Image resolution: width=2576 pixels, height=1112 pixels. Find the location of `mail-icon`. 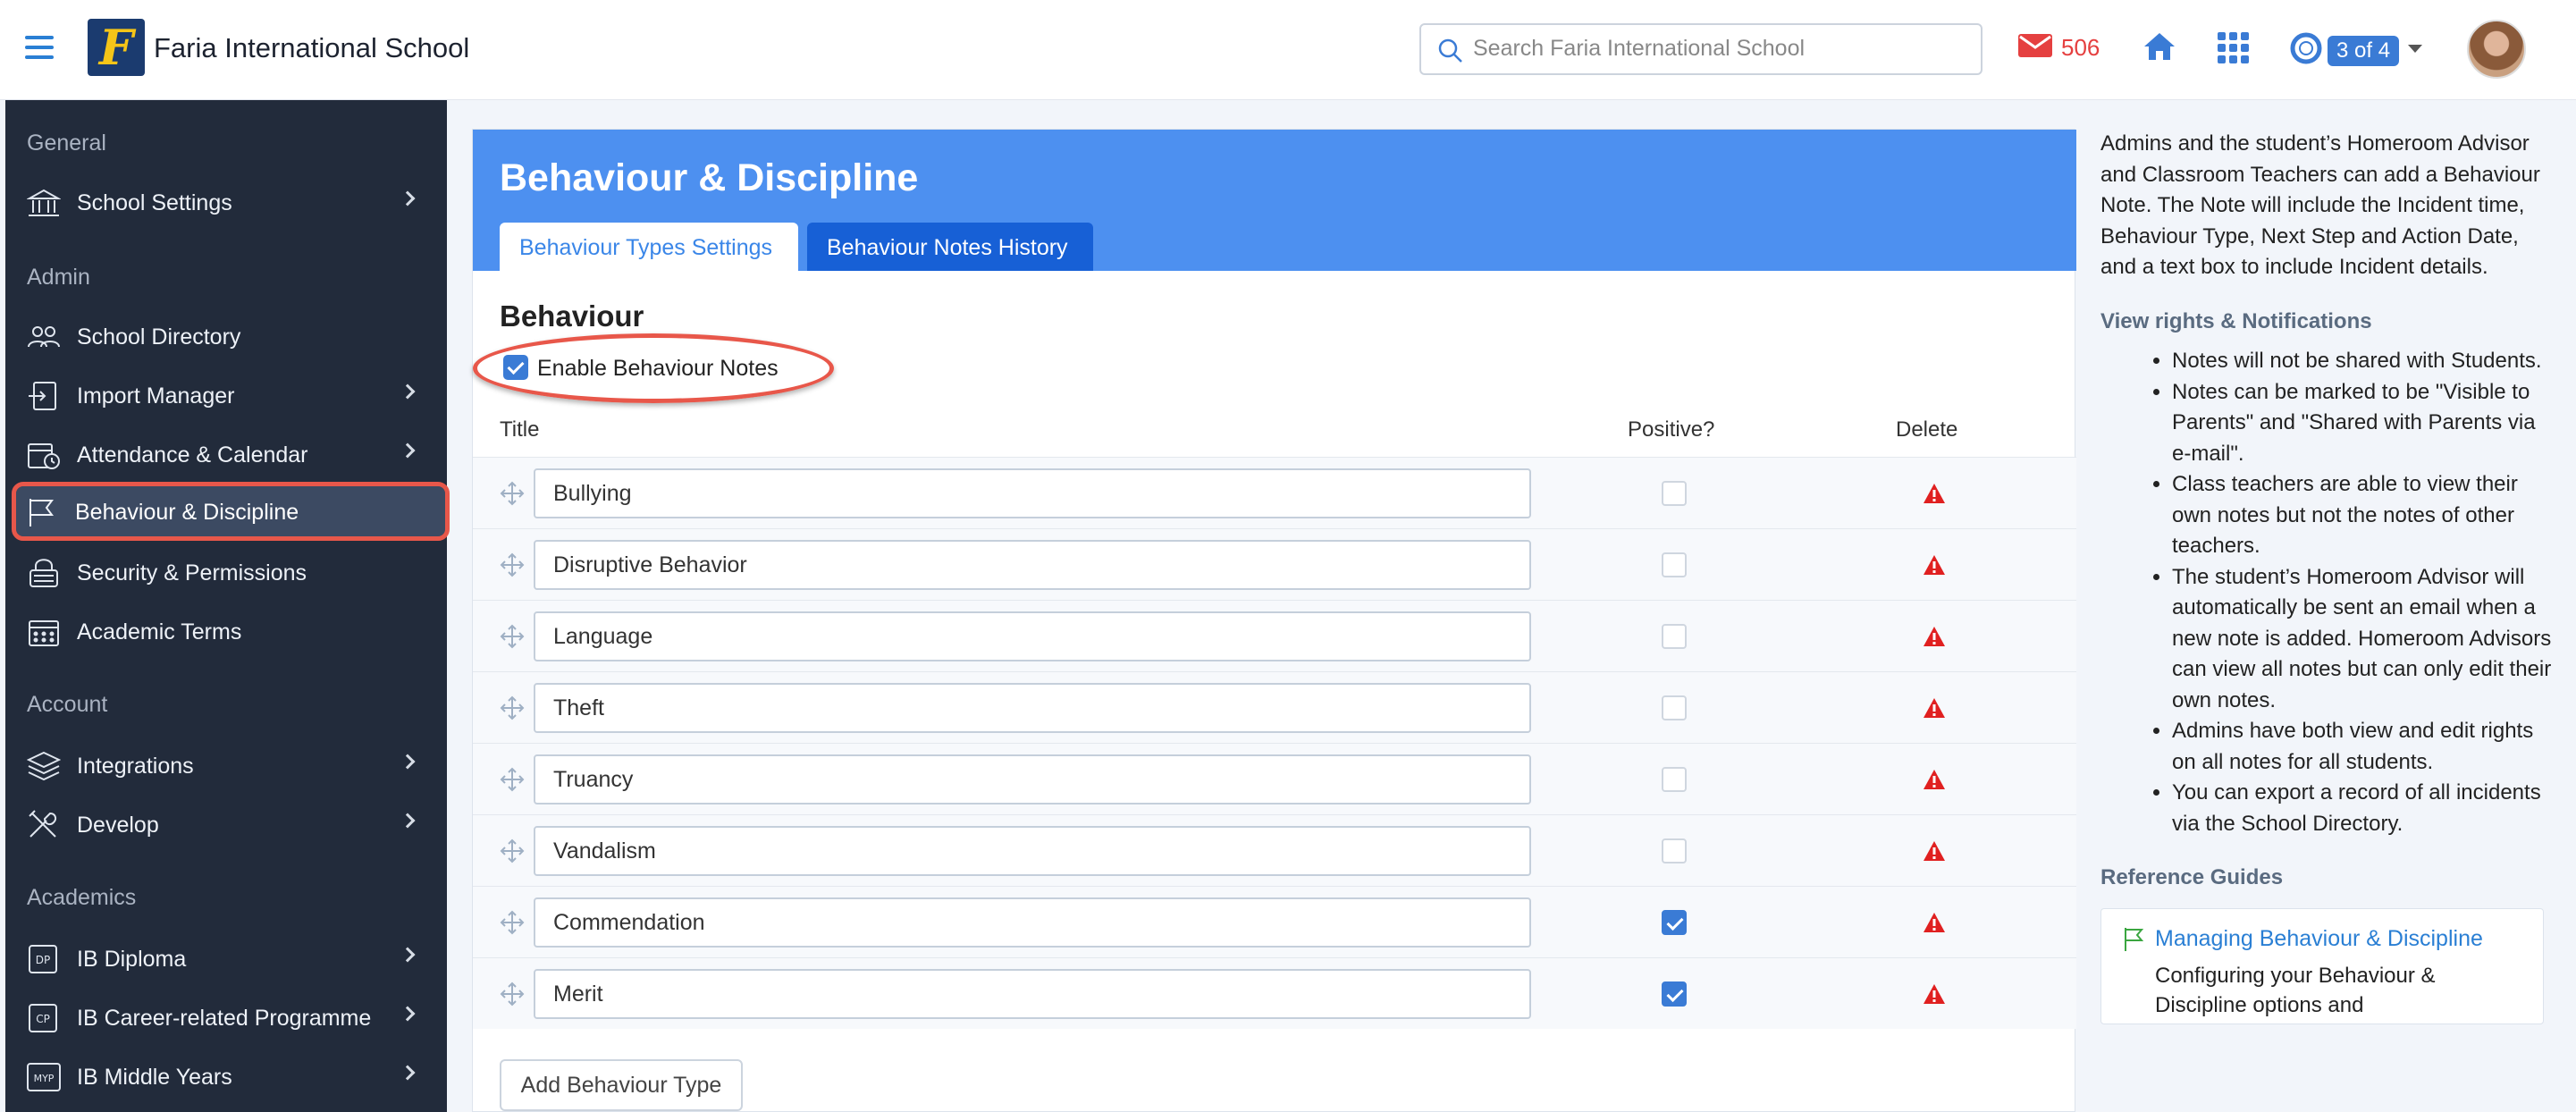

mail-icon is located at coordinates (2035, 45).